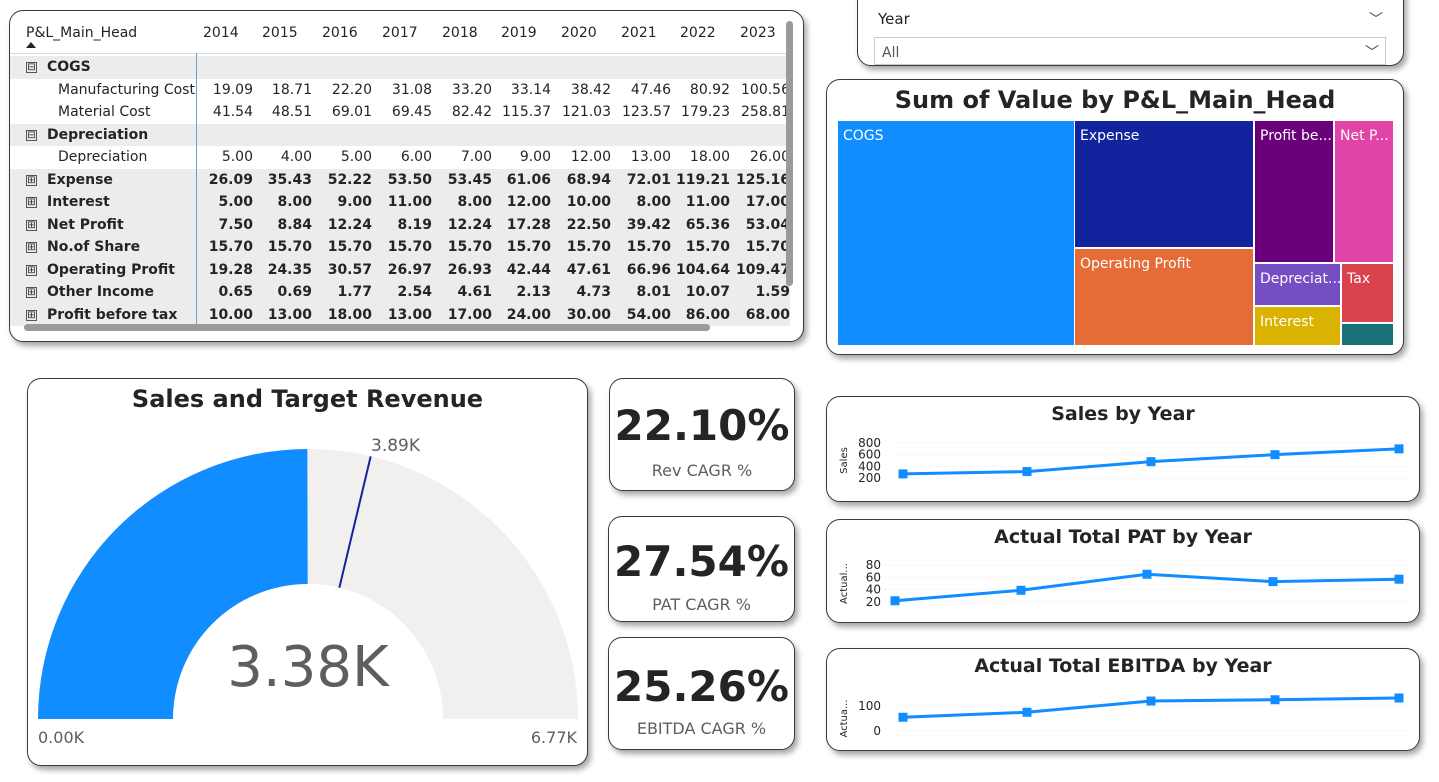 This screenshot has width=1439, height=782. I want to click on matrix-cell: 26.09, so click(230, 179).